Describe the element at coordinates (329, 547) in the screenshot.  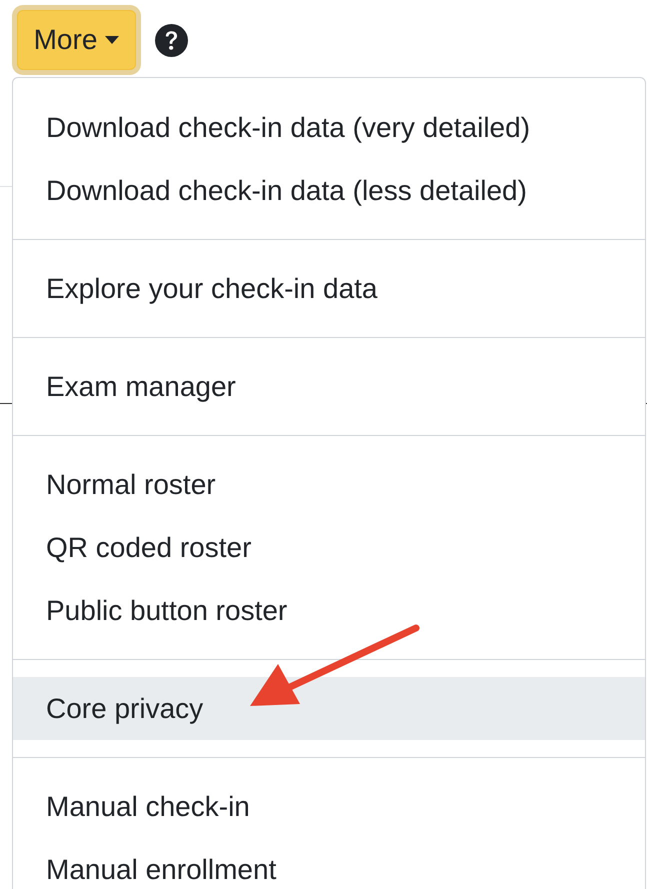
I see `menu-item: QR coded roster` at that location.